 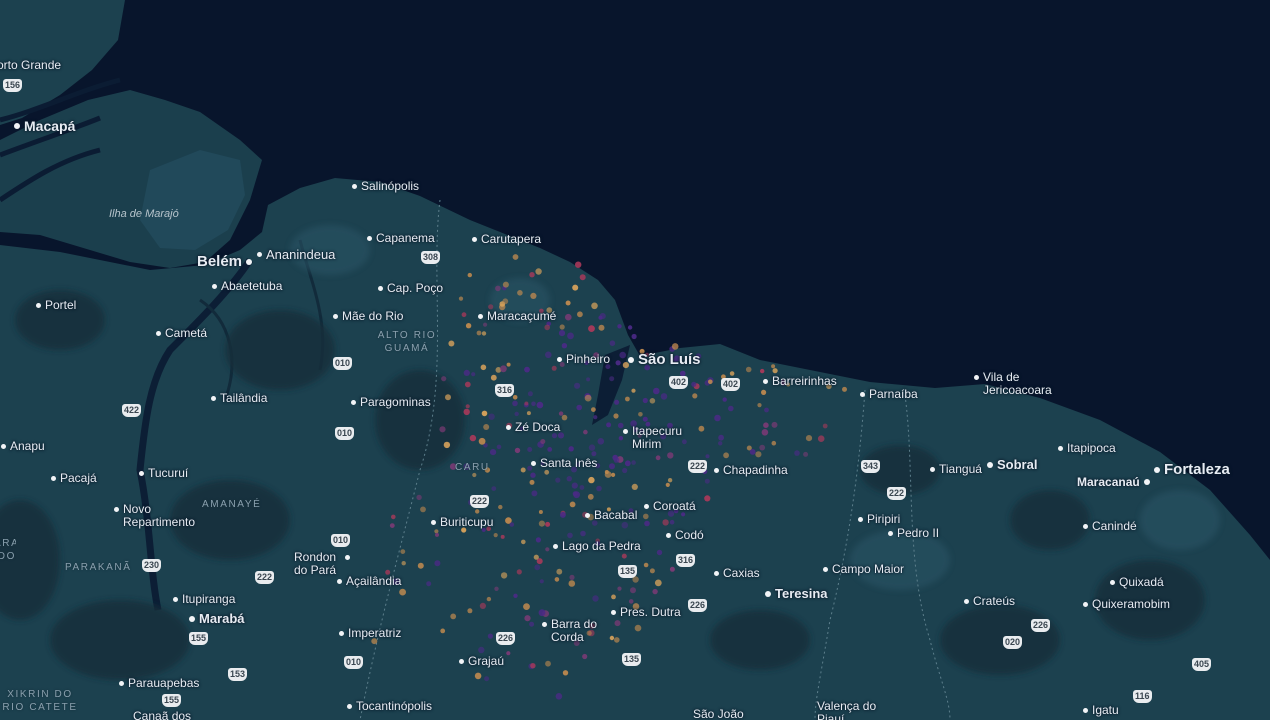 I want to click on place-crateus: Crateús, so click(x=989, y=601).